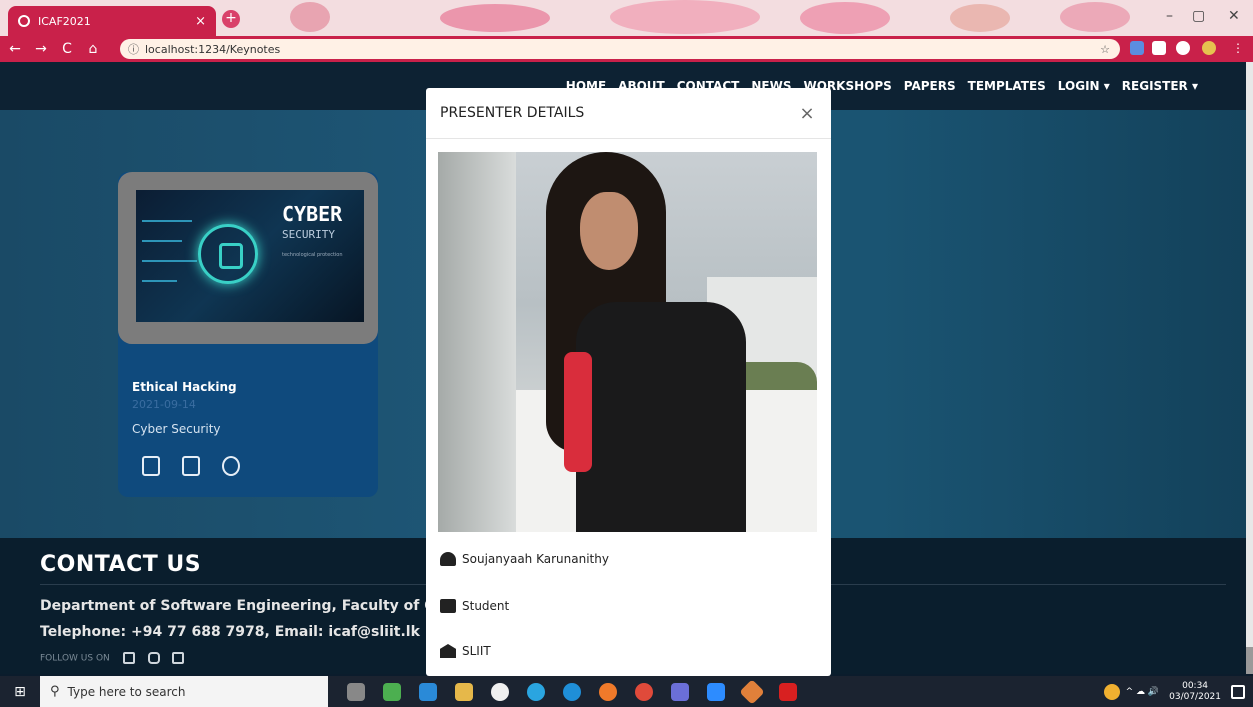 The height and width of the screenshot is (707, 1253). I want to click on tab-title: ICAF2021, so click(64, 21).